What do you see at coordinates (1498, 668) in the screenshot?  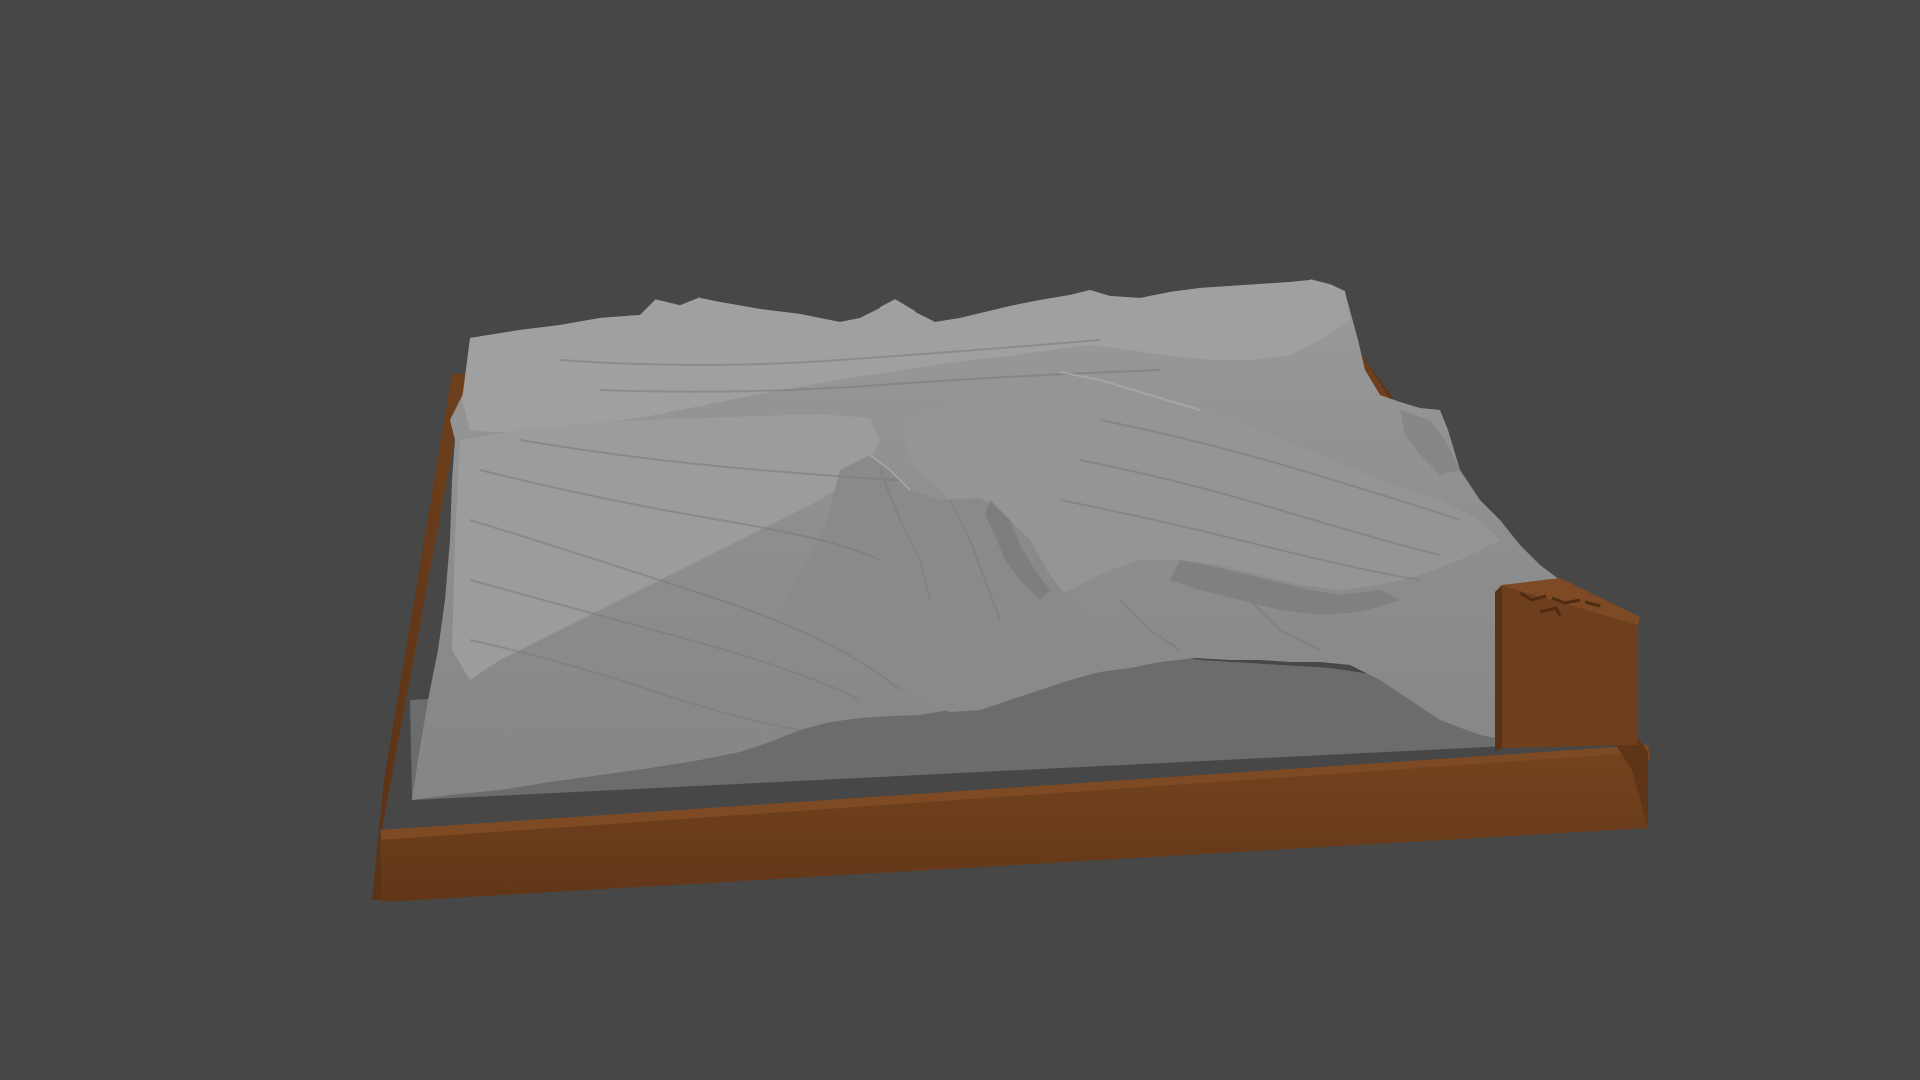 I see `plaque-block-side` at bounding box center [1498, 668].